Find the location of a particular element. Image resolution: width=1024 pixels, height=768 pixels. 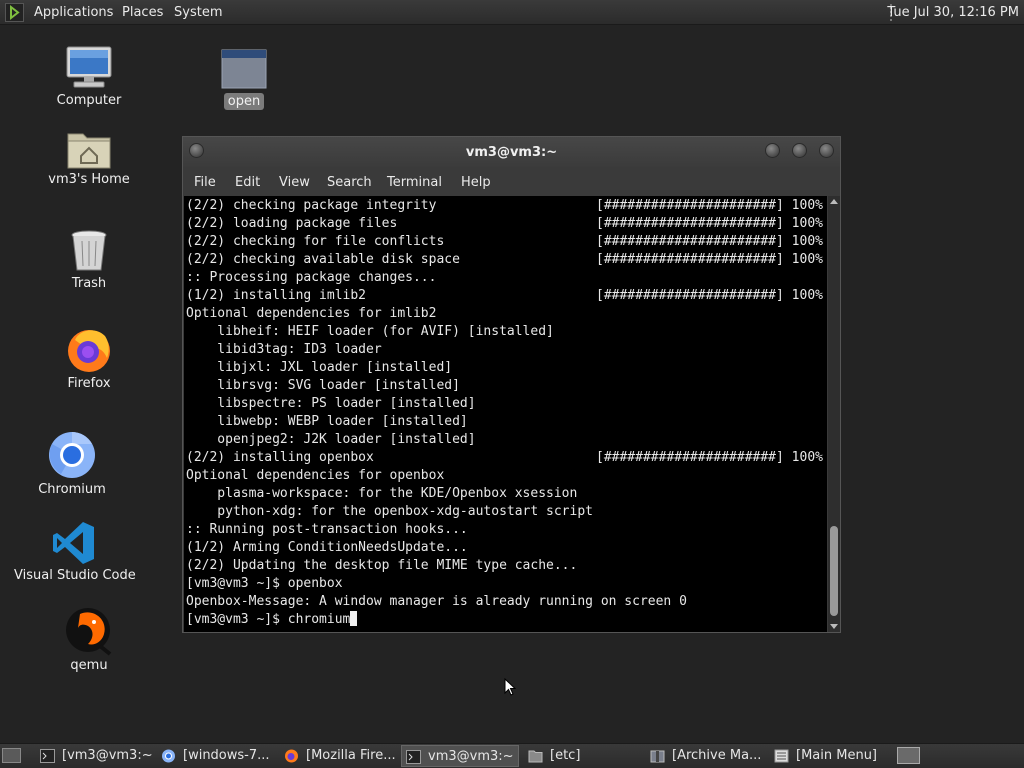

desktop-icon-label: Computer is located at coordinates (89, 100).